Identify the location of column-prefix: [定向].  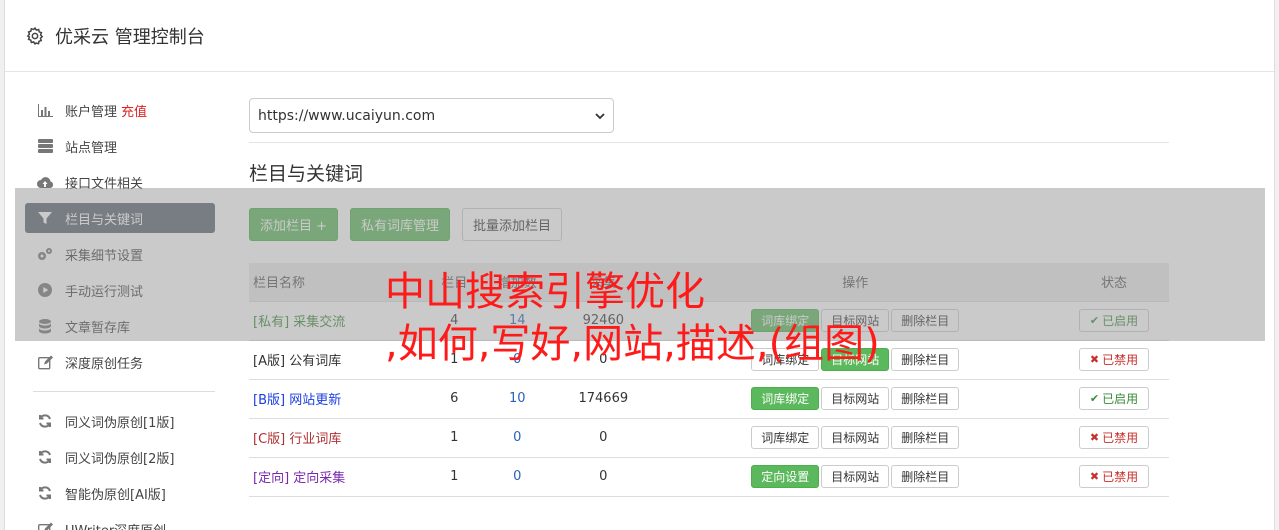
(271, 478).